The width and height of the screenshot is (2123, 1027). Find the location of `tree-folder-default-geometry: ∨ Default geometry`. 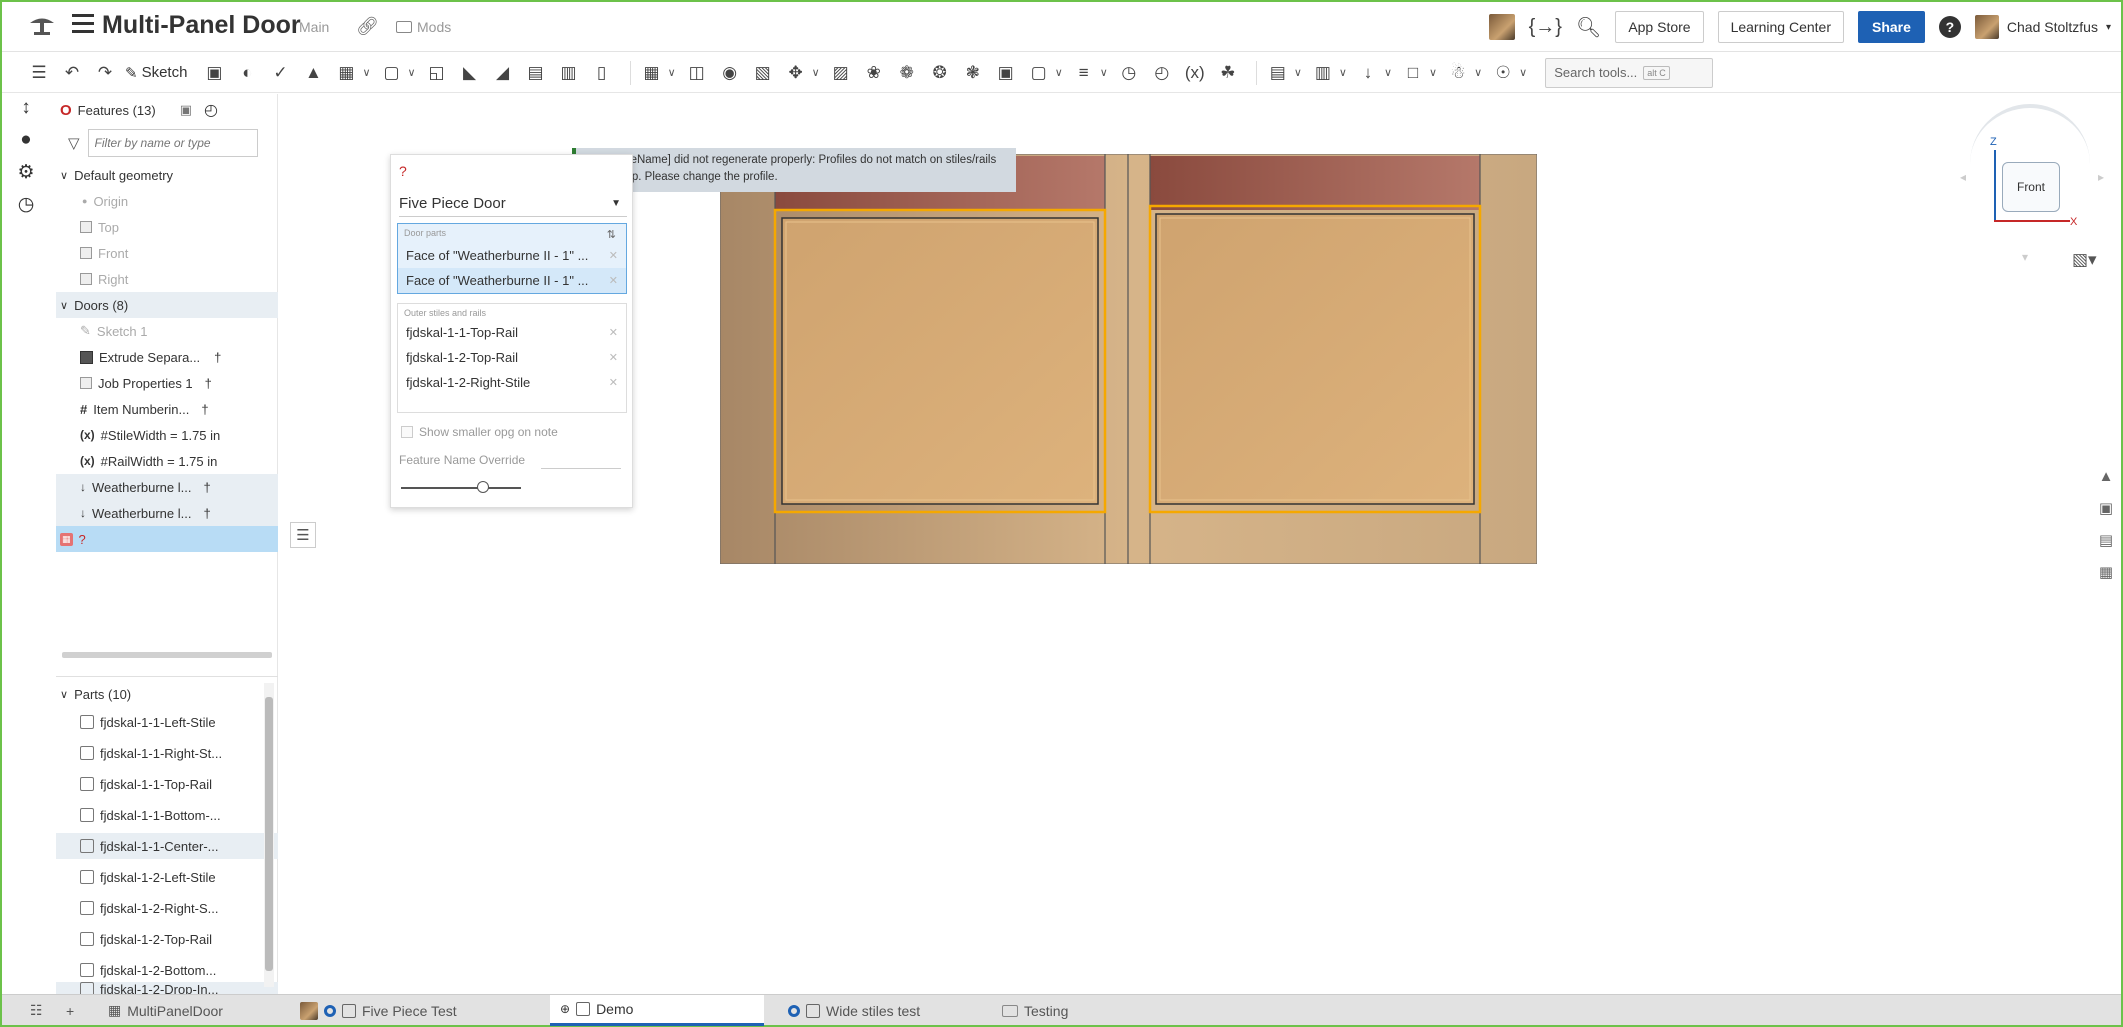

tree-folder-default-geometry: ∨ Default geometry is located at coordinates (167, 175).